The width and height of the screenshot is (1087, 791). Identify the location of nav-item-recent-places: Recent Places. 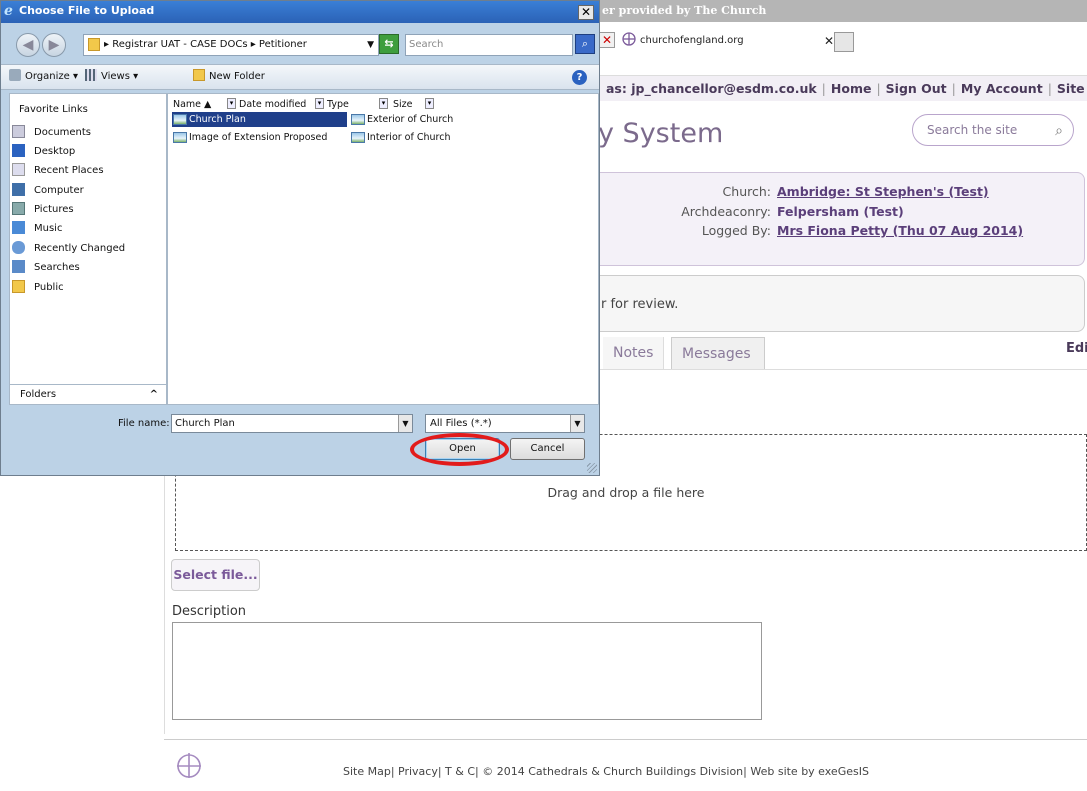
(58, 171).